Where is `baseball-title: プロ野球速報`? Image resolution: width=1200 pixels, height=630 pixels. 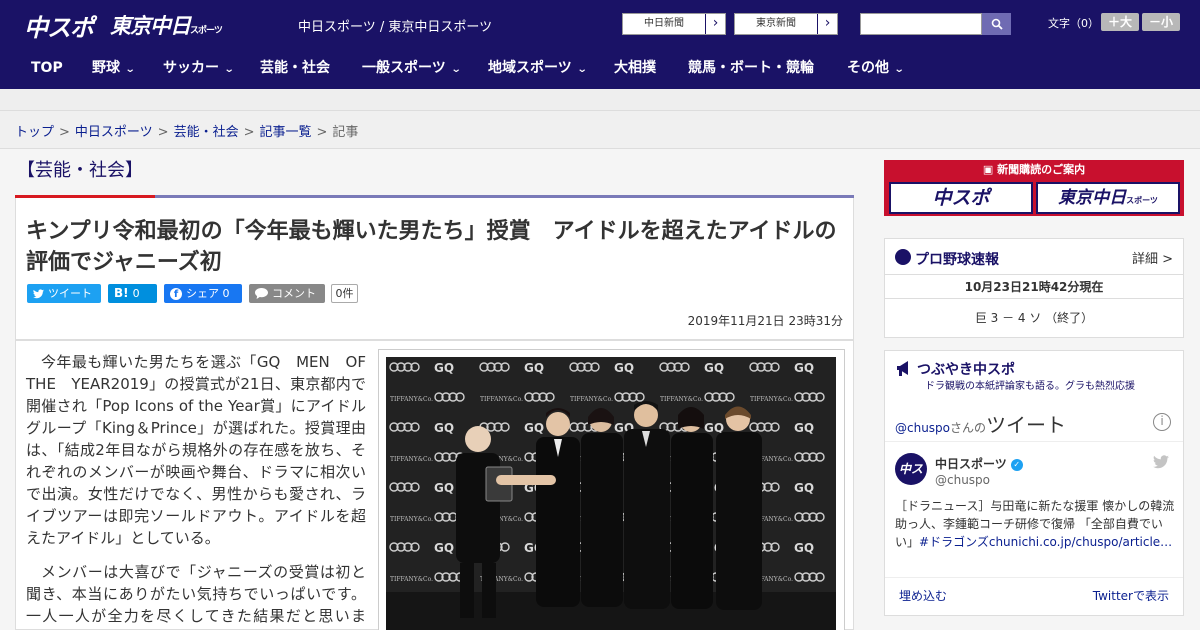
baseball-title: プロ野球速報 is located at coordinates (957, 260).